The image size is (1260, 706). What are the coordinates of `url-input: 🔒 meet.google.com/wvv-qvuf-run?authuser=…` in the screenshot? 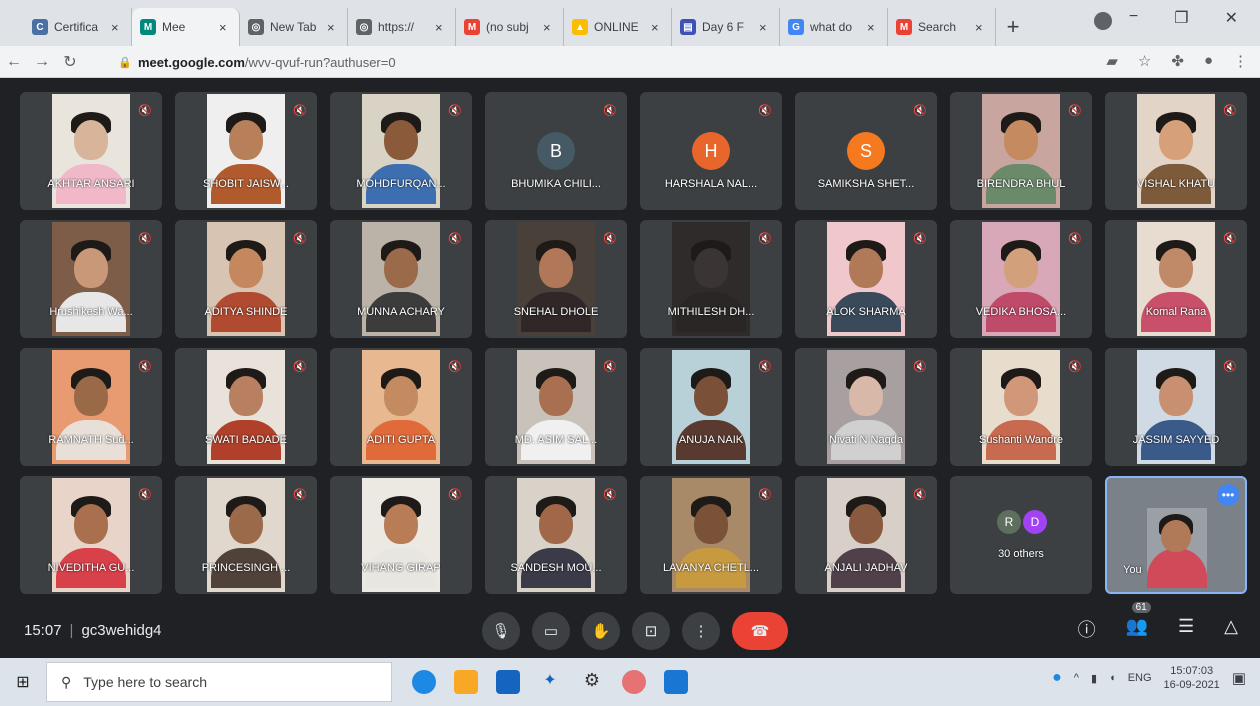 It's located at (598, 62).